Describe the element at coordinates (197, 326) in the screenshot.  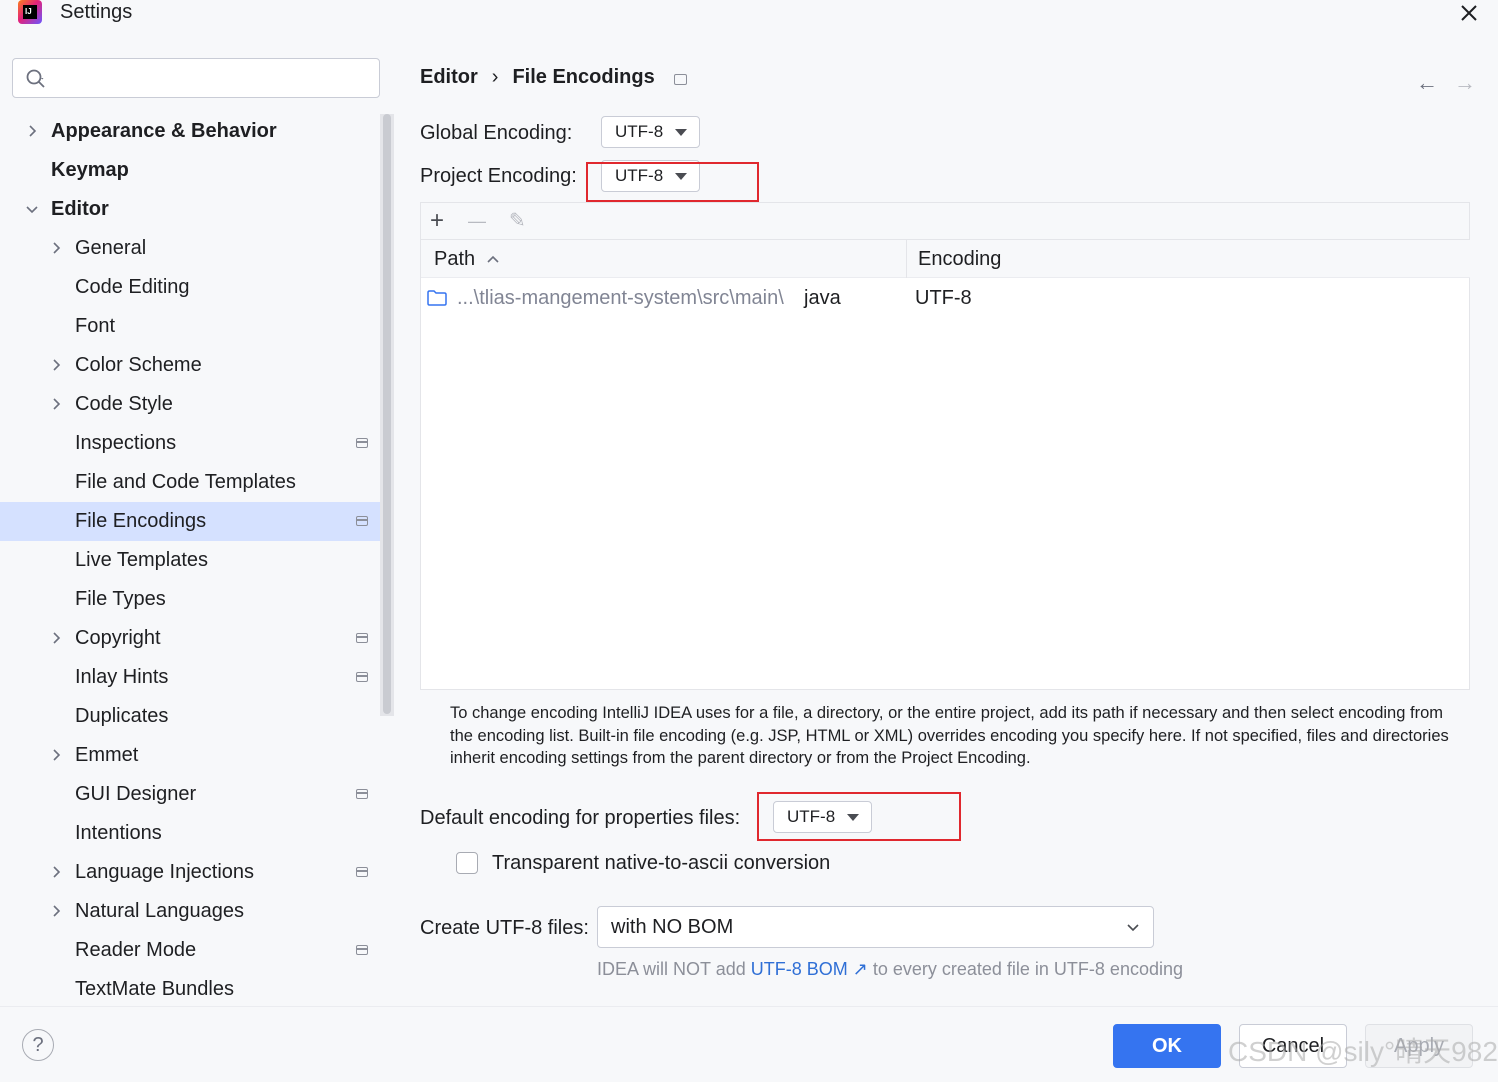
I see `sidebar-item-font: Font` at that location.